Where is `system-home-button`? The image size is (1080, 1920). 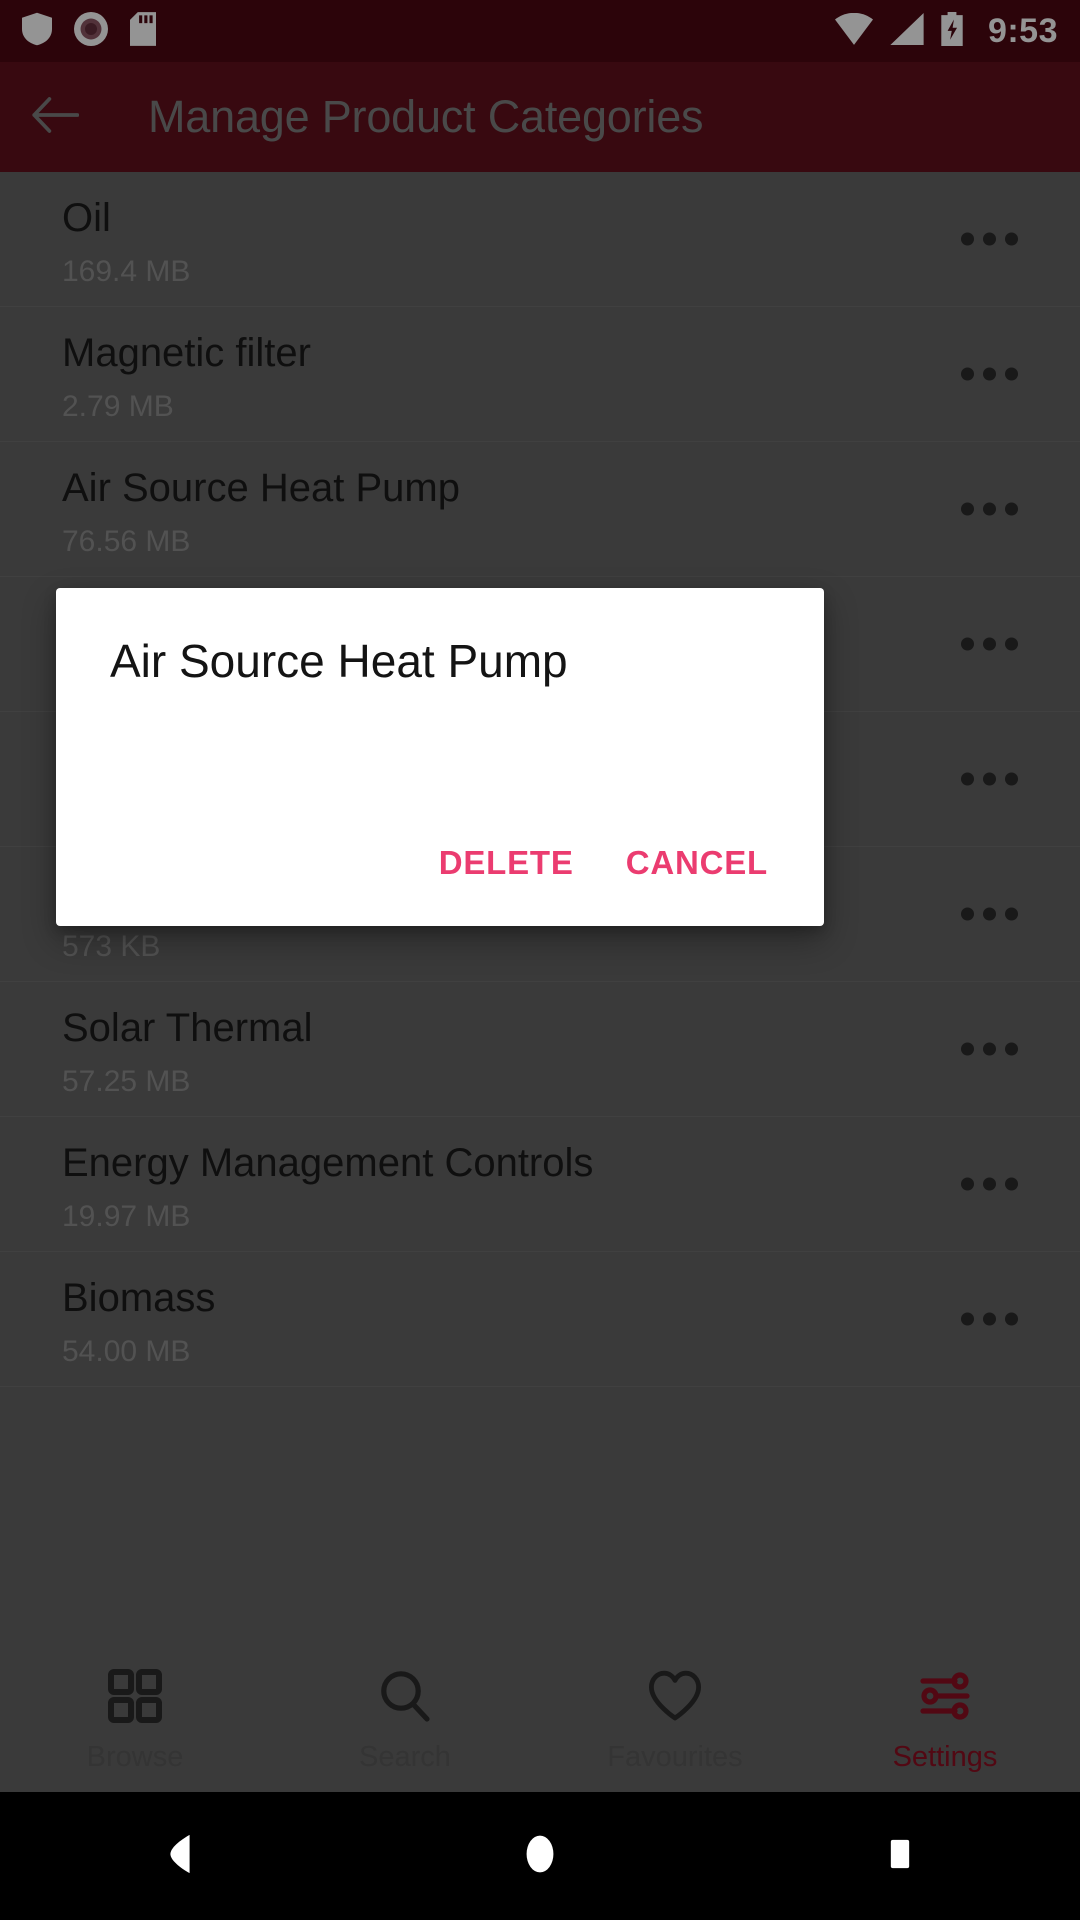
system-home-button is located at coordinates (540, 1856).